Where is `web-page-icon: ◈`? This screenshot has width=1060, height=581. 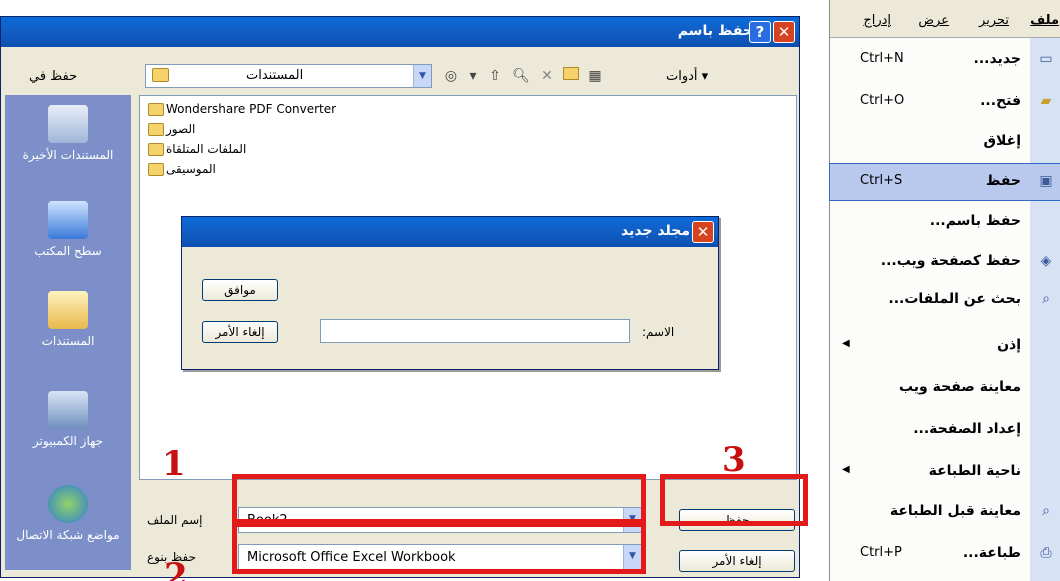
web-page-icon: ◈ is located at coordinates (1046, 261).